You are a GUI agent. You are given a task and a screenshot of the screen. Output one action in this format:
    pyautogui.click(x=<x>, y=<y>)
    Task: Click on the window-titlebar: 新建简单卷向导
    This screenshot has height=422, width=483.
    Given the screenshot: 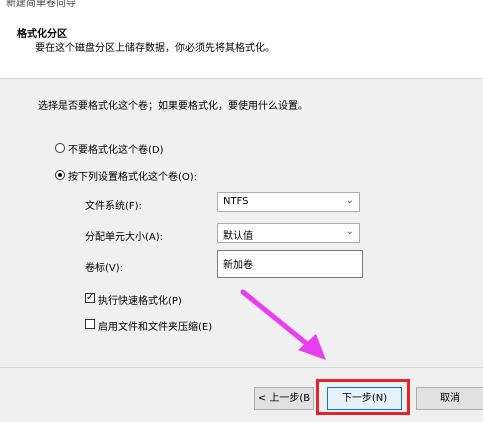 What is the action you would take?
    pyautogui.click(x=241, y=5)
    